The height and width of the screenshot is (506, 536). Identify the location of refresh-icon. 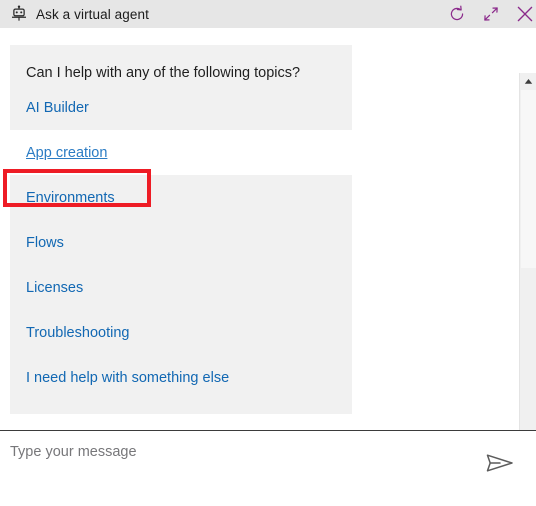
(457, 14).